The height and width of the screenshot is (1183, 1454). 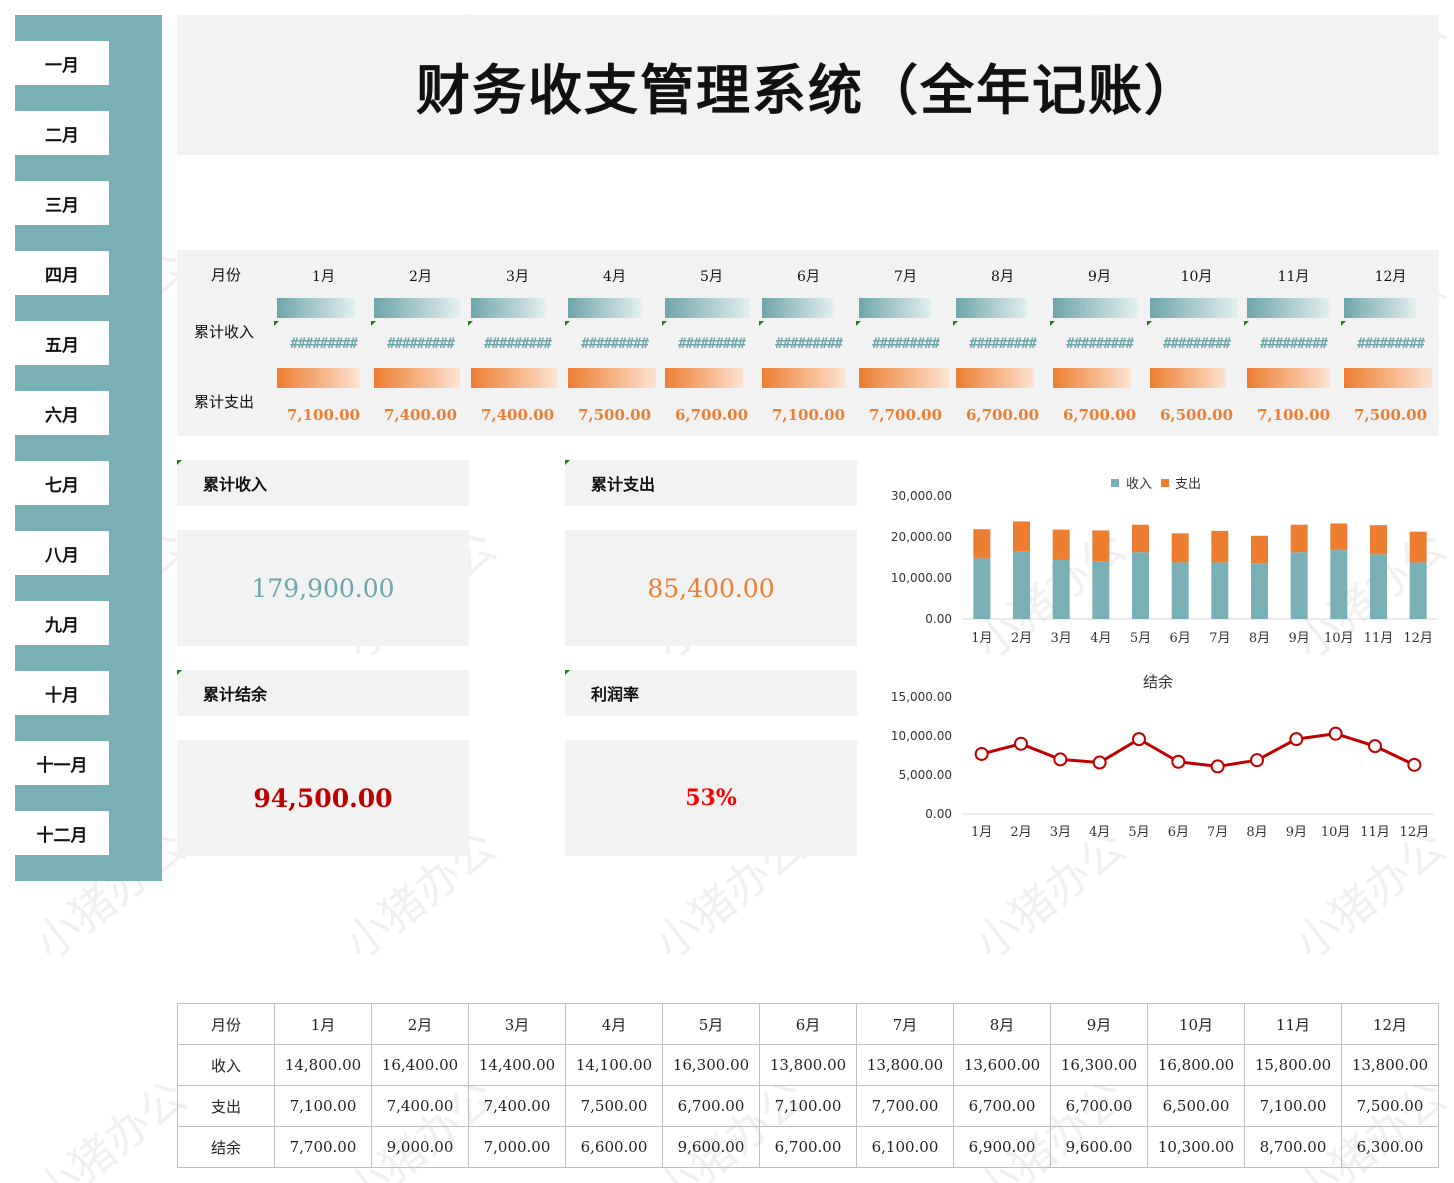 What do you see at coordinates (62, 133) in the screenshot?
I see `sidebar-month-button: 二月` at bounding box center [62, 133].